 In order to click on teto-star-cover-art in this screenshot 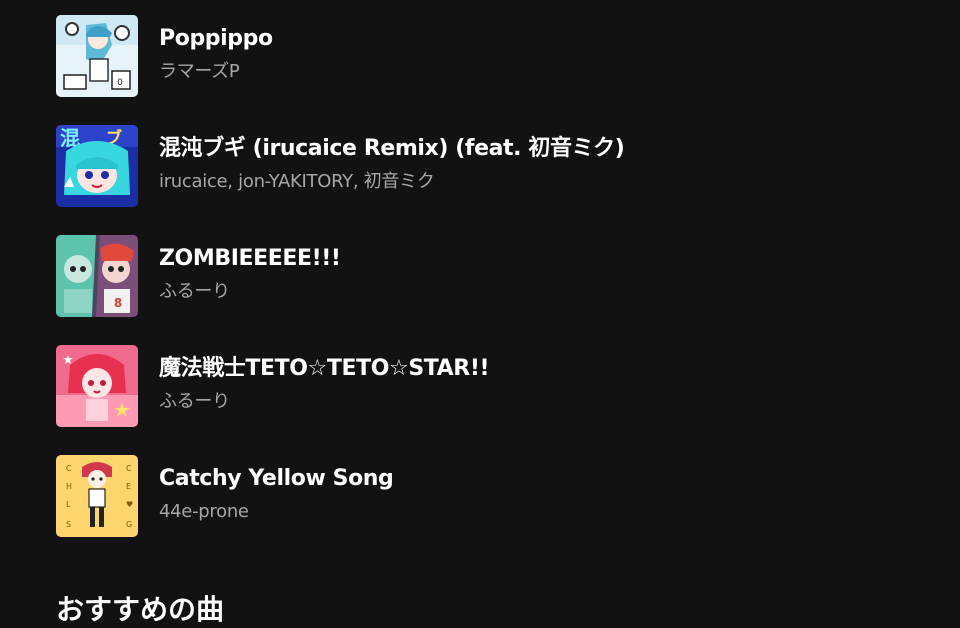, I will do `click(97, 386)`.